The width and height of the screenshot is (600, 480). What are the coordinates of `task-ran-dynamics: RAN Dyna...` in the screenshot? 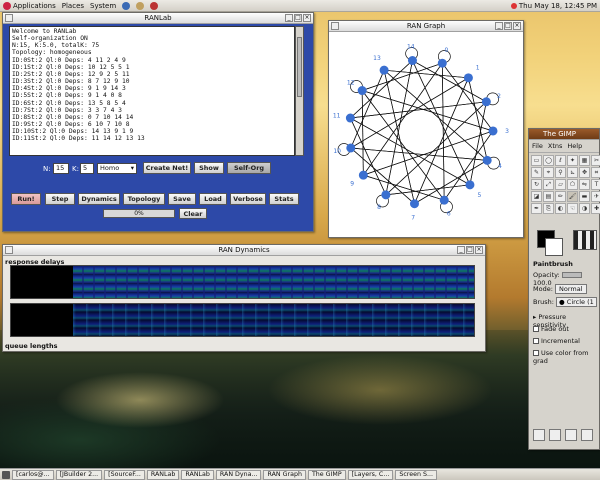 It's located at (238, 474).